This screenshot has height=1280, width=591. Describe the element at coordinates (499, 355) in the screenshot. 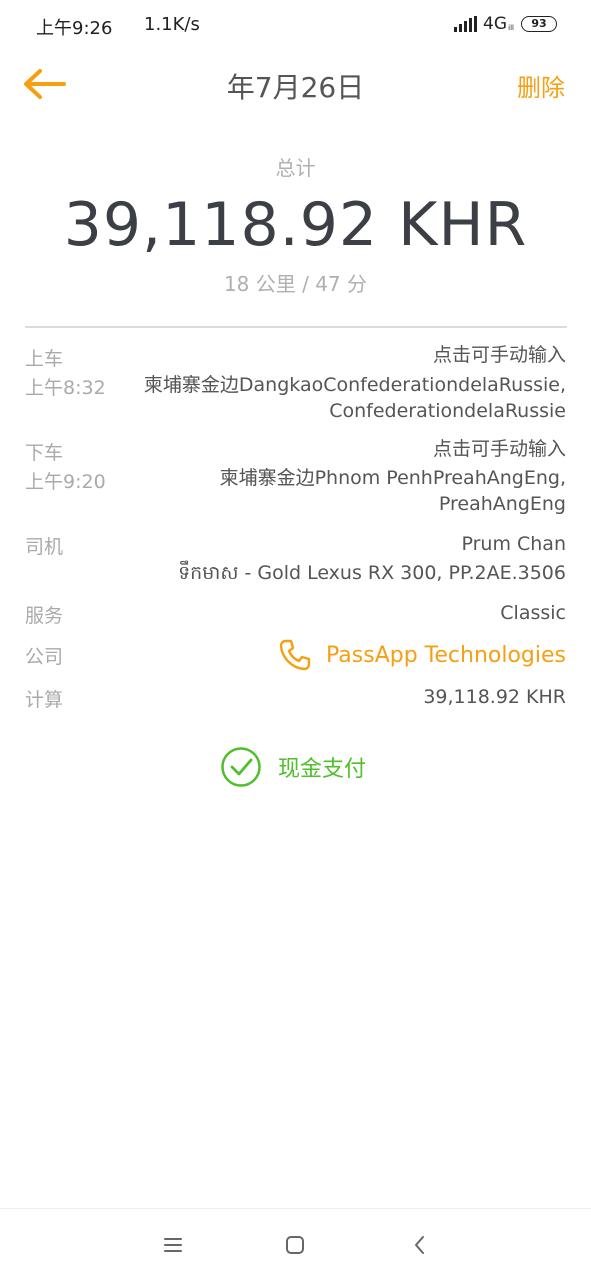

I see `pickup-manual-input: 点击可手动输入` at that location.